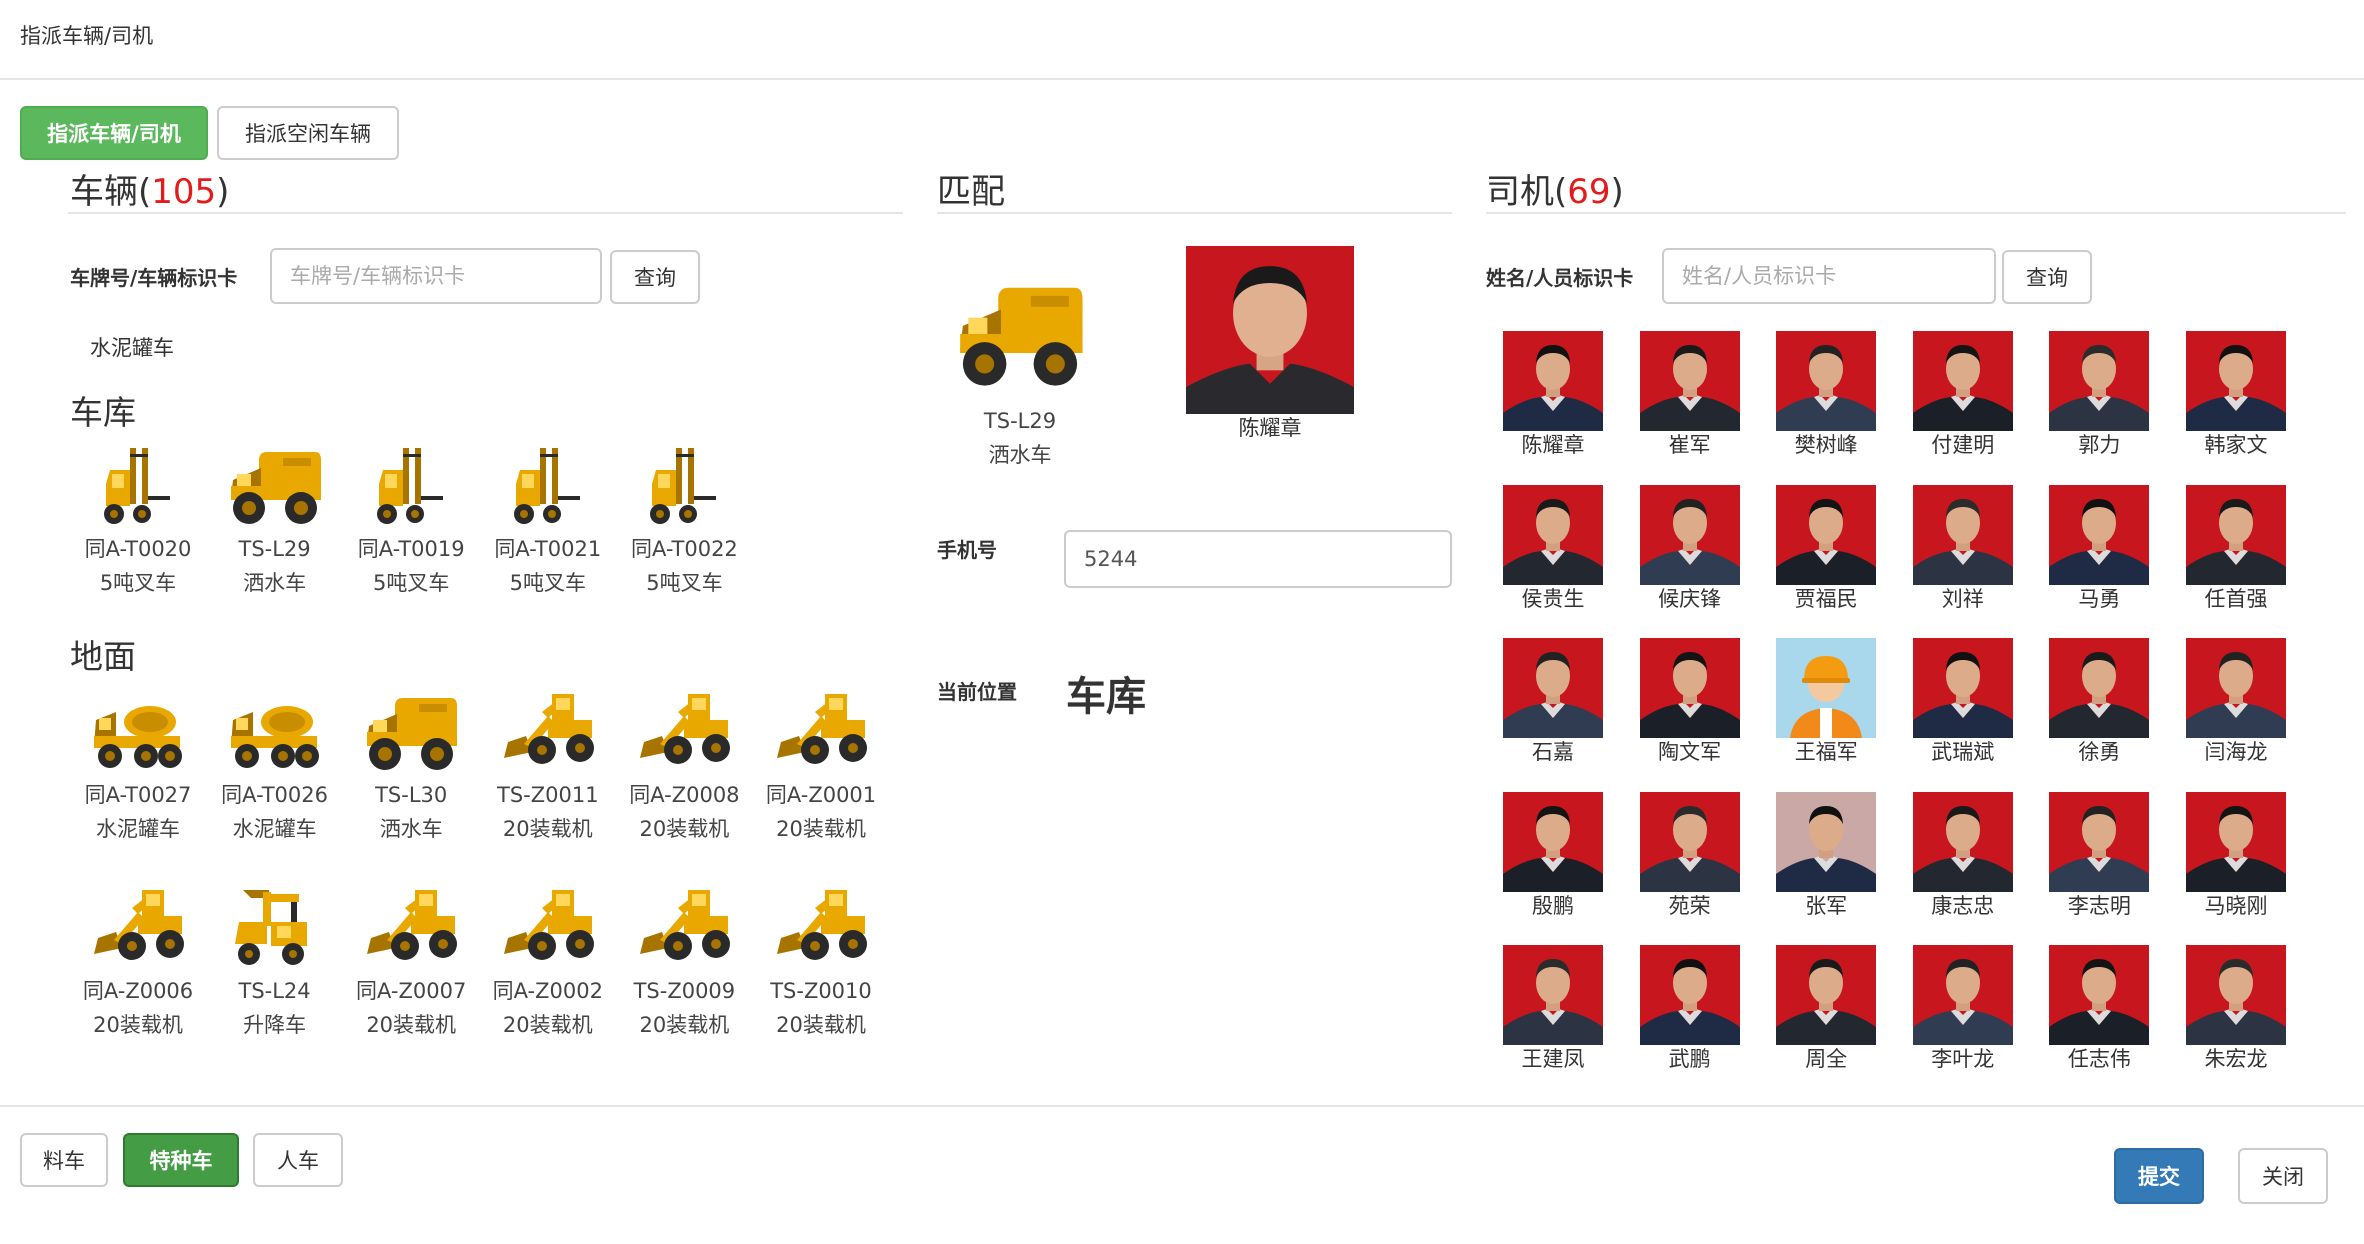 This screenshot has height=1244, width=2364. What do you see at coordinates (64, 1160) in the screenshot?
I see `category-material-button: 料车` at bounding box center [64, 1160].